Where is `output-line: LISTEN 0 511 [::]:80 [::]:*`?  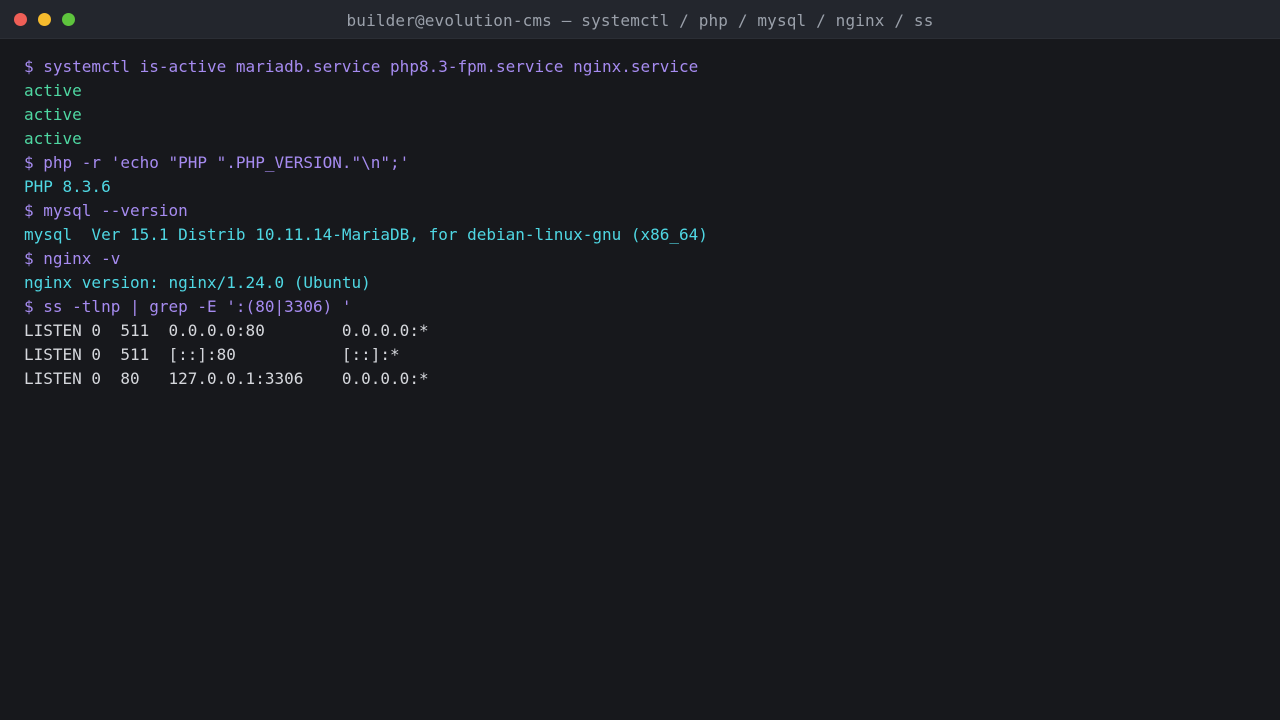 output-line: LISTEN 0 511 [::]:80 [::]:* is located at coordinates (212, 354).